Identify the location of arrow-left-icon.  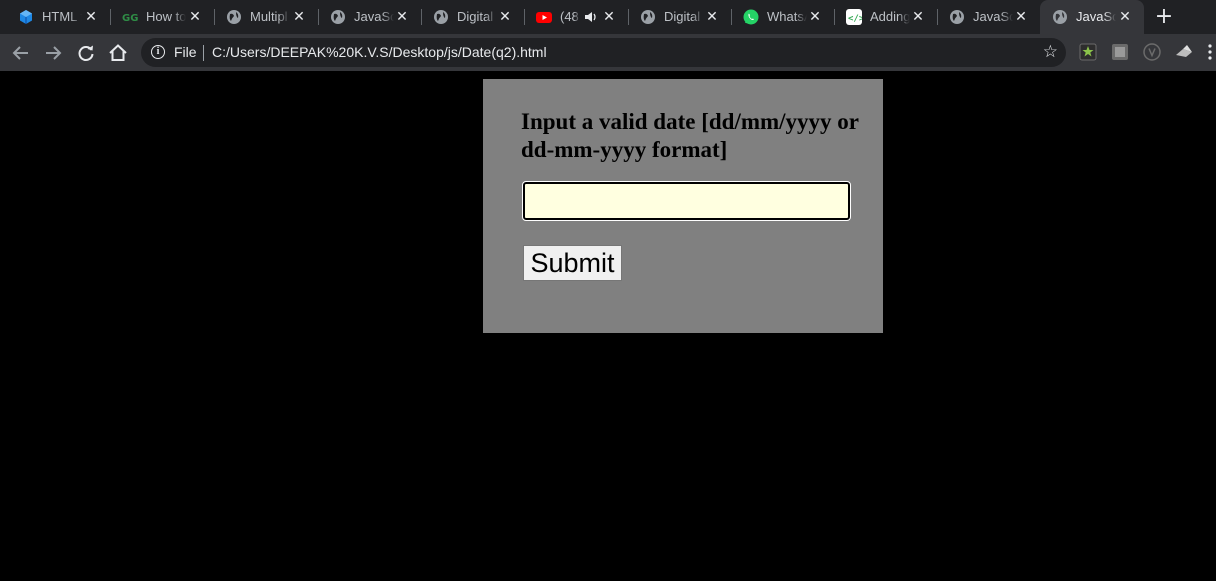
(20, 53).